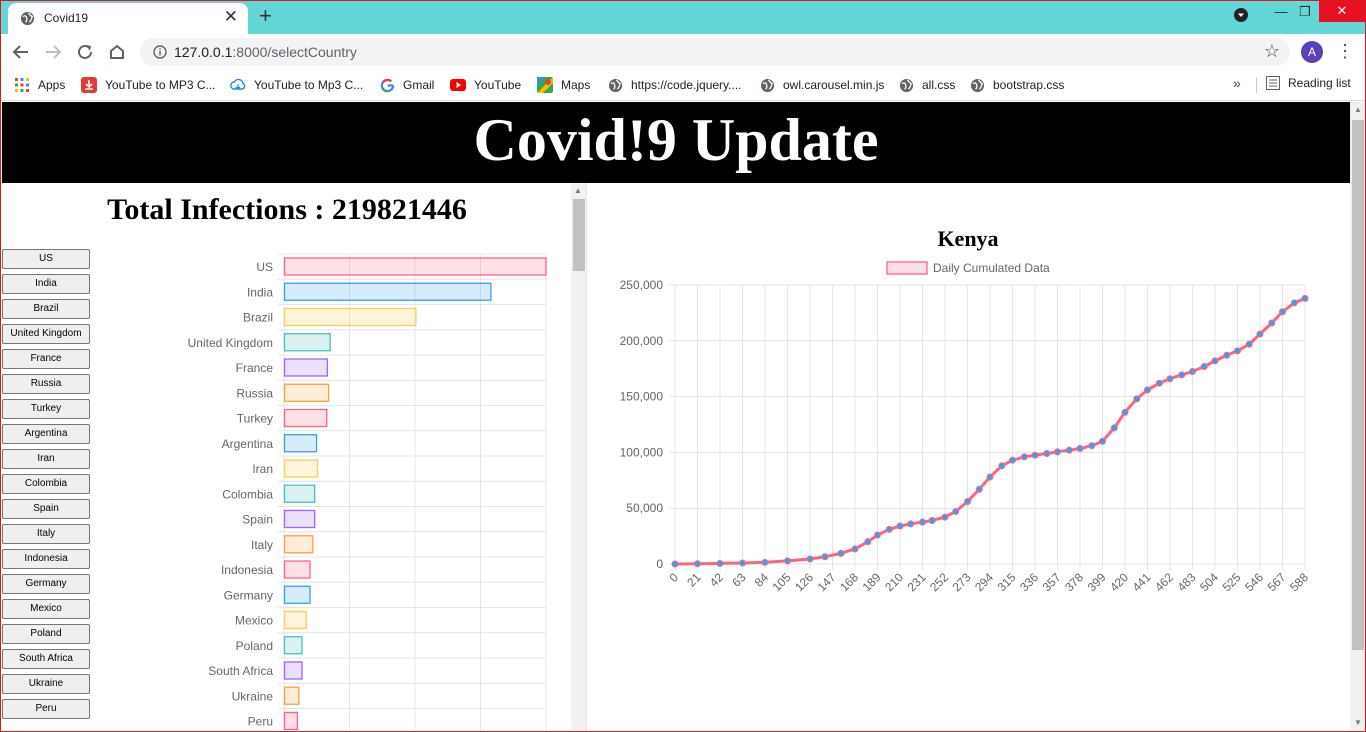 The height and width of the screenshot is (732, 1366). I want to click on forward-icon, so click(53, 52).